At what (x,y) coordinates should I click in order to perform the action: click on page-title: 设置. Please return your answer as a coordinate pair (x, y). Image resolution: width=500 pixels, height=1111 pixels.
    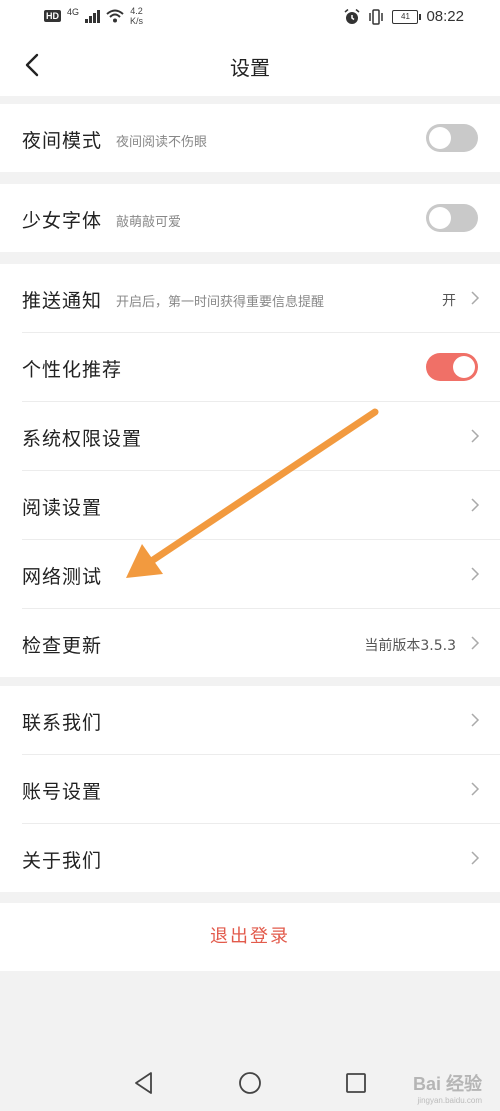
    Looking at the image, I should click on (250, 68).